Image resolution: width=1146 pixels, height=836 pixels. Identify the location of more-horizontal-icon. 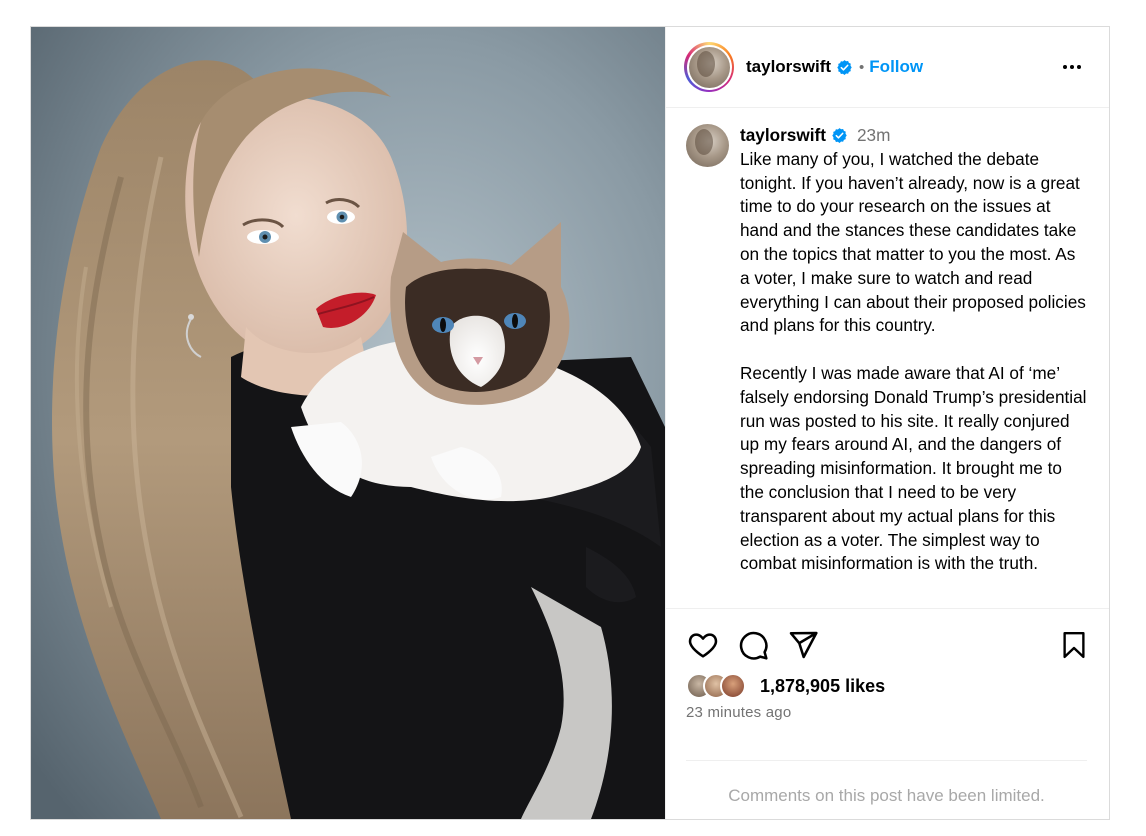
(1072, 67).